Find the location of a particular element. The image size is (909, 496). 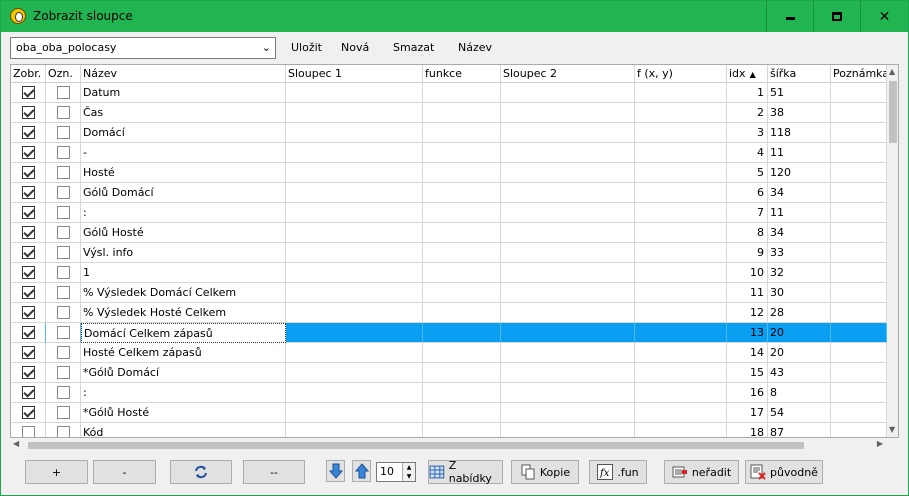

col-name-cell: Hosté is located at coordinates (183, 173).